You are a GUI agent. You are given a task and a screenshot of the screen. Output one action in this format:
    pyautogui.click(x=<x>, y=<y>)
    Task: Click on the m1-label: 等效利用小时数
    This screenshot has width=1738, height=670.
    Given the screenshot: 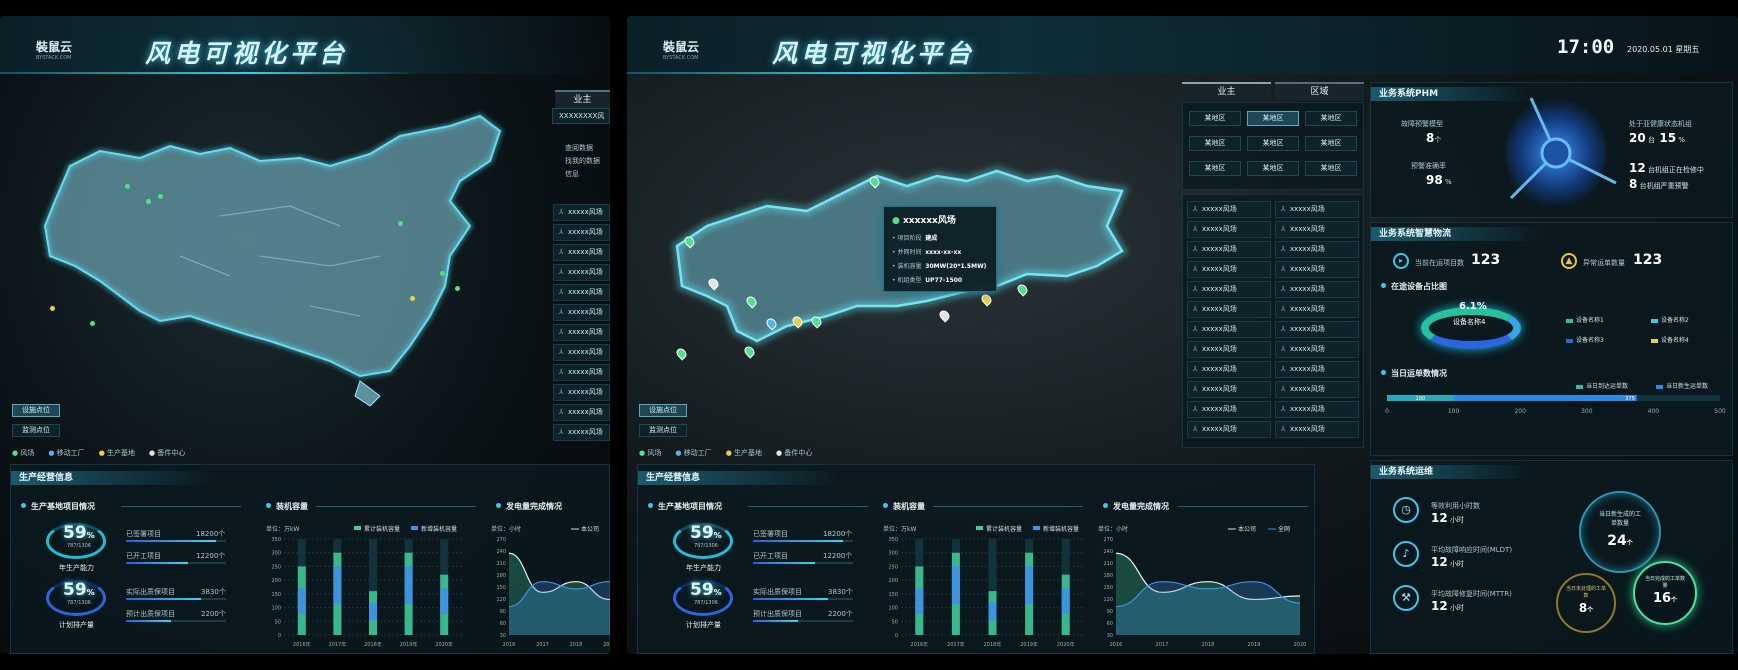 What is the action you would take?
    pyautogui.click(x=1455, y=506)
    